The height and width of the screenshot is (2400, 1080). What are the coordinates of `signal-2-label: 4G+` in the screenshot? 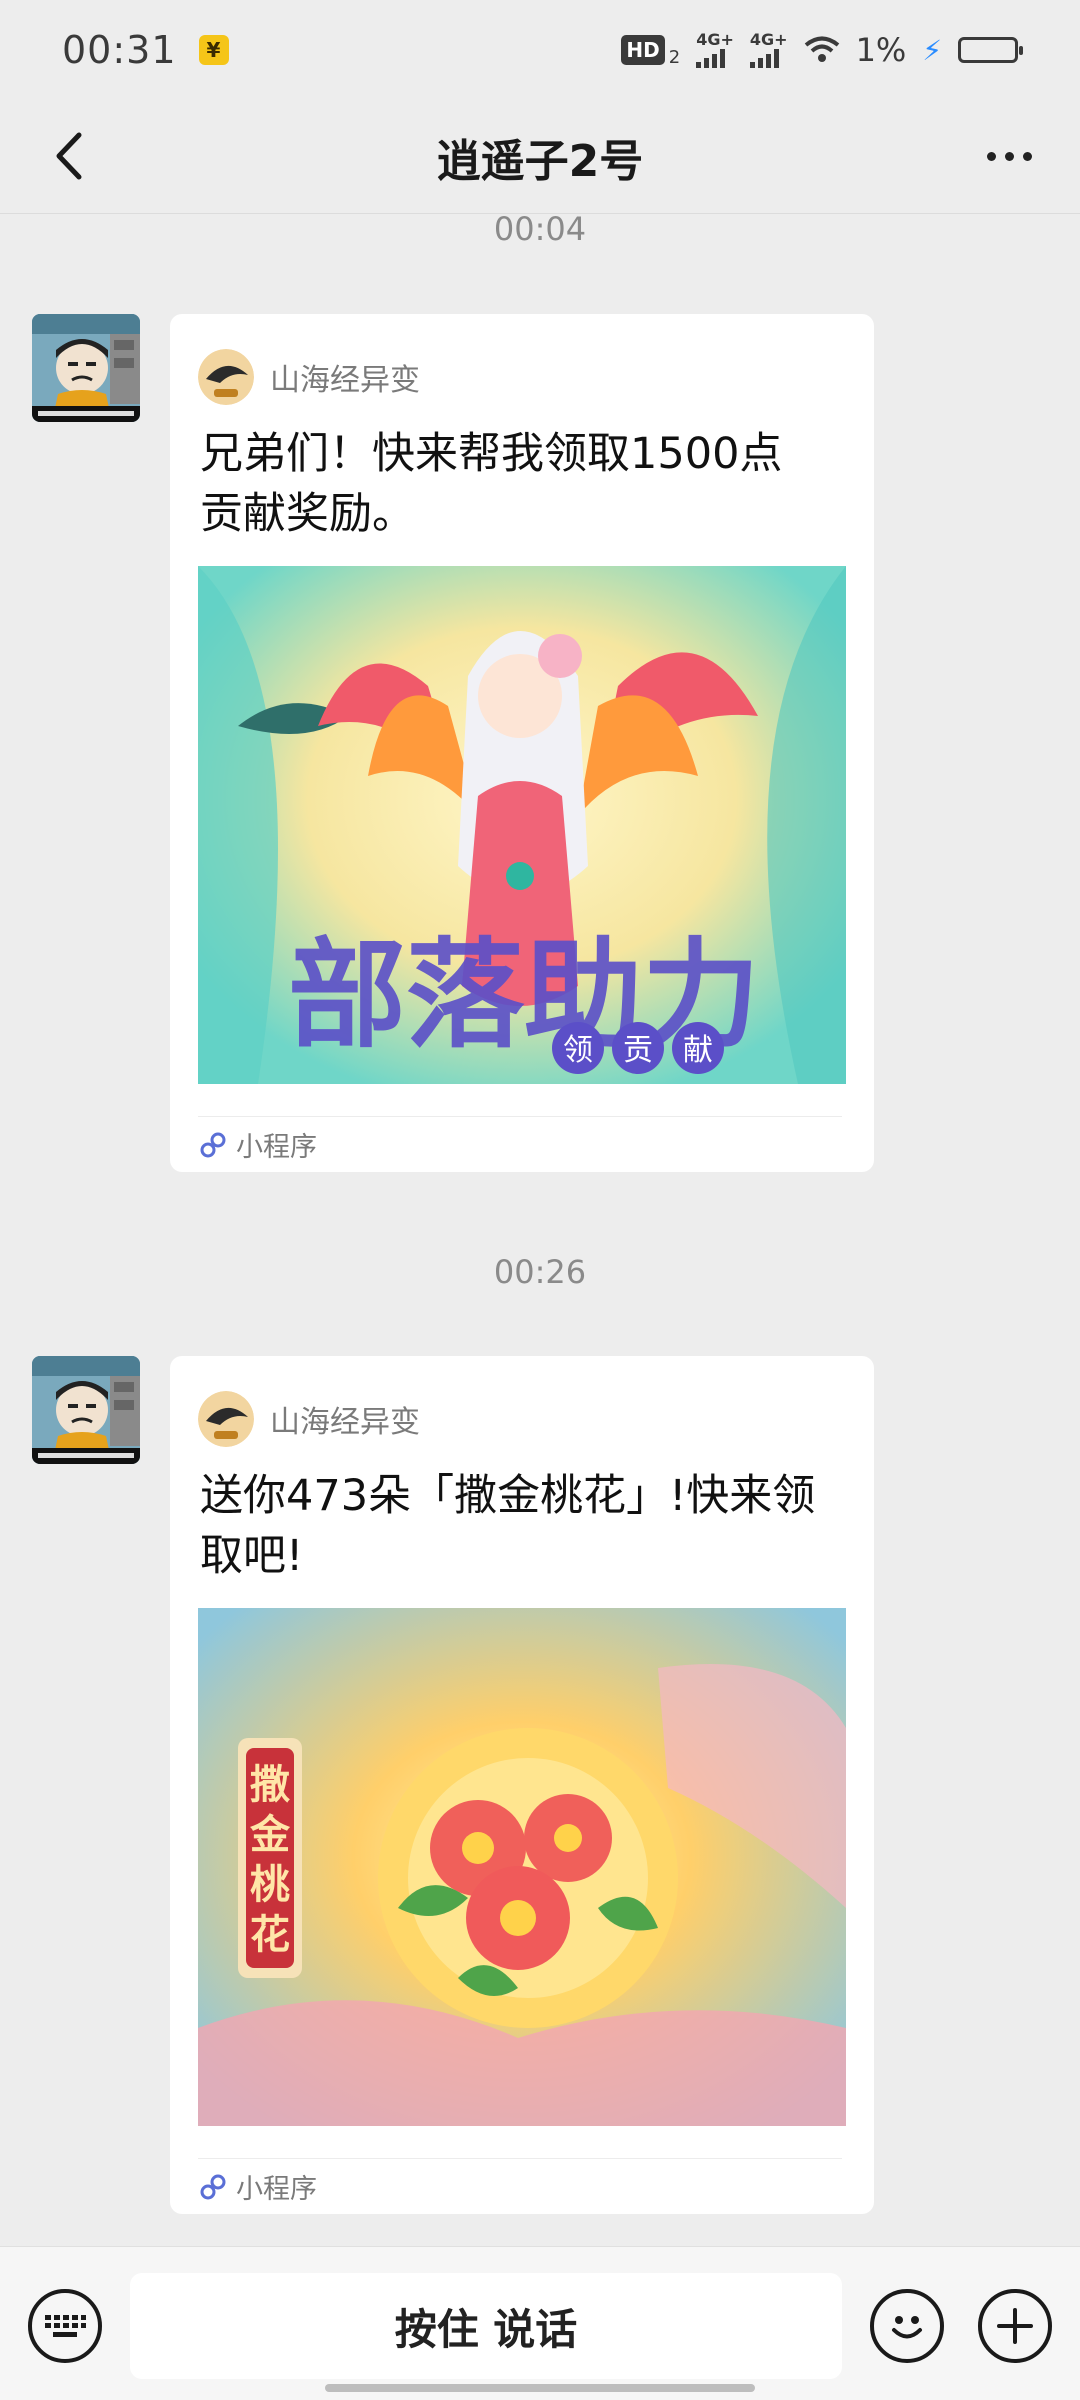 It's located at (768, 39).